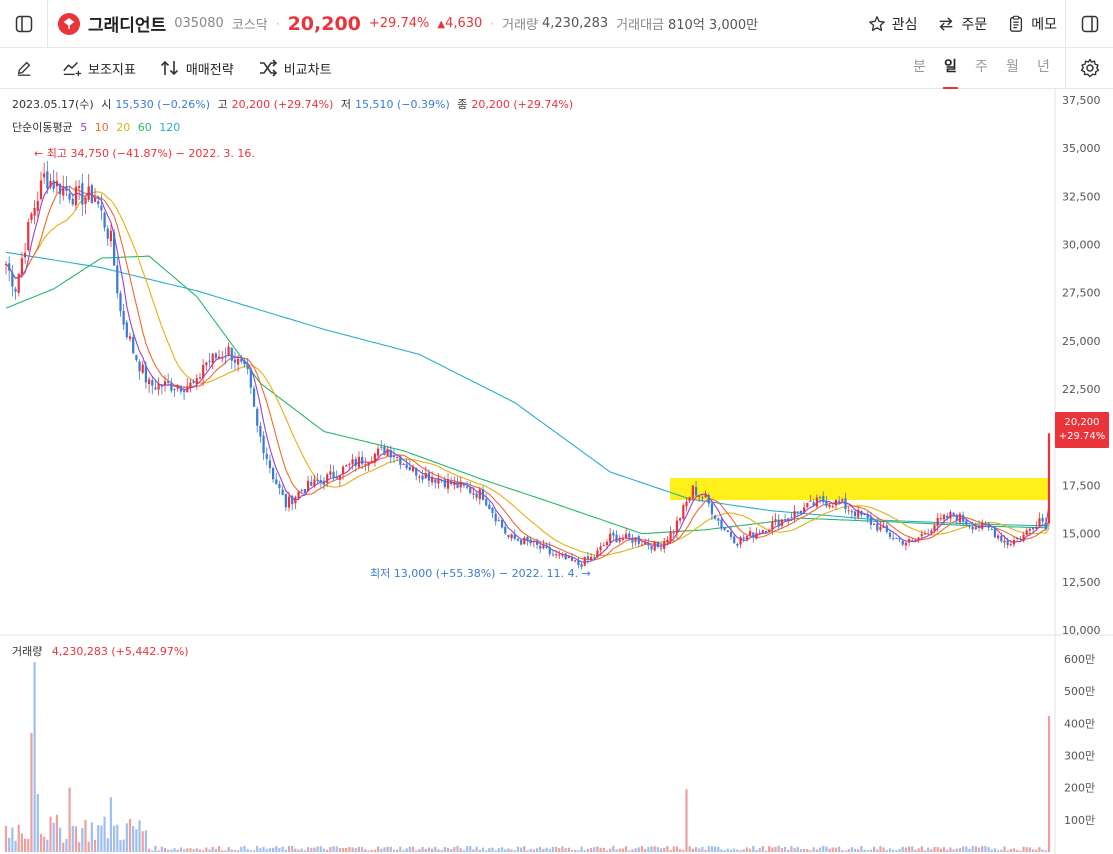 The width and height of the screenshot is (1113, 854). I want to click on tab-year: 년, so click(1043, 68).